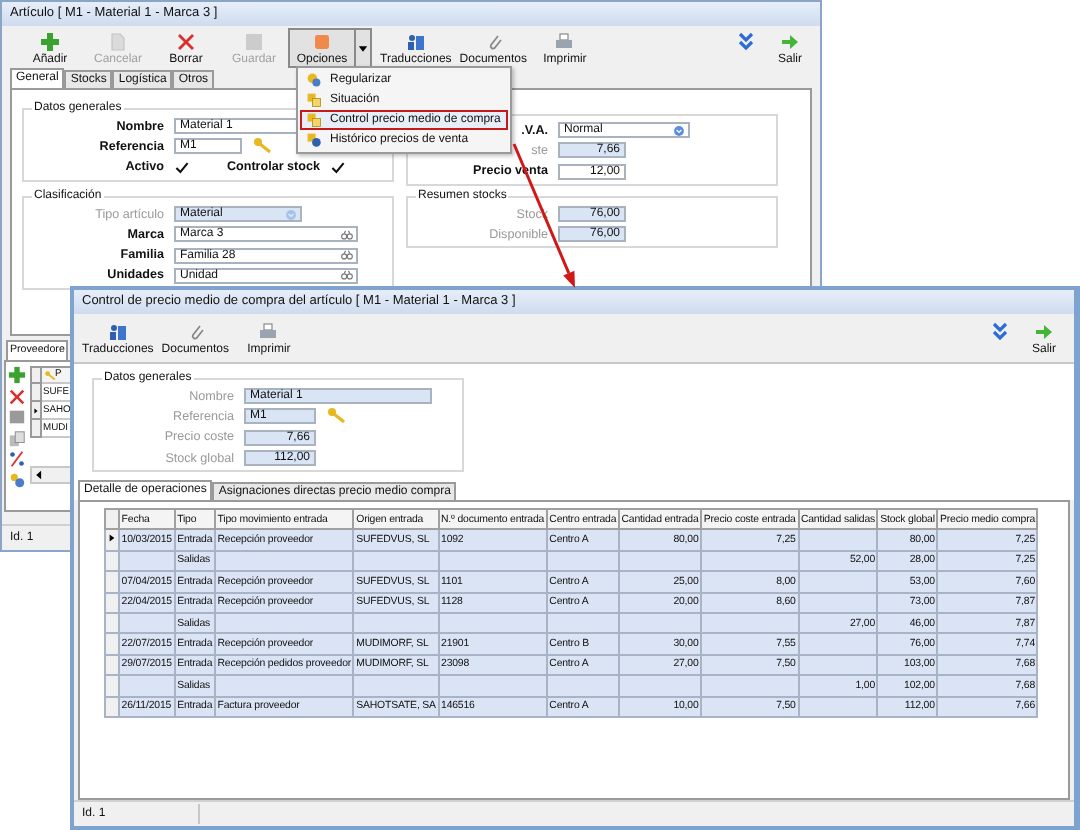 The image size is (1080, 830). Describe the element at coordinates (17, 438) in the screenshot. I see `copy-icon` at that location.